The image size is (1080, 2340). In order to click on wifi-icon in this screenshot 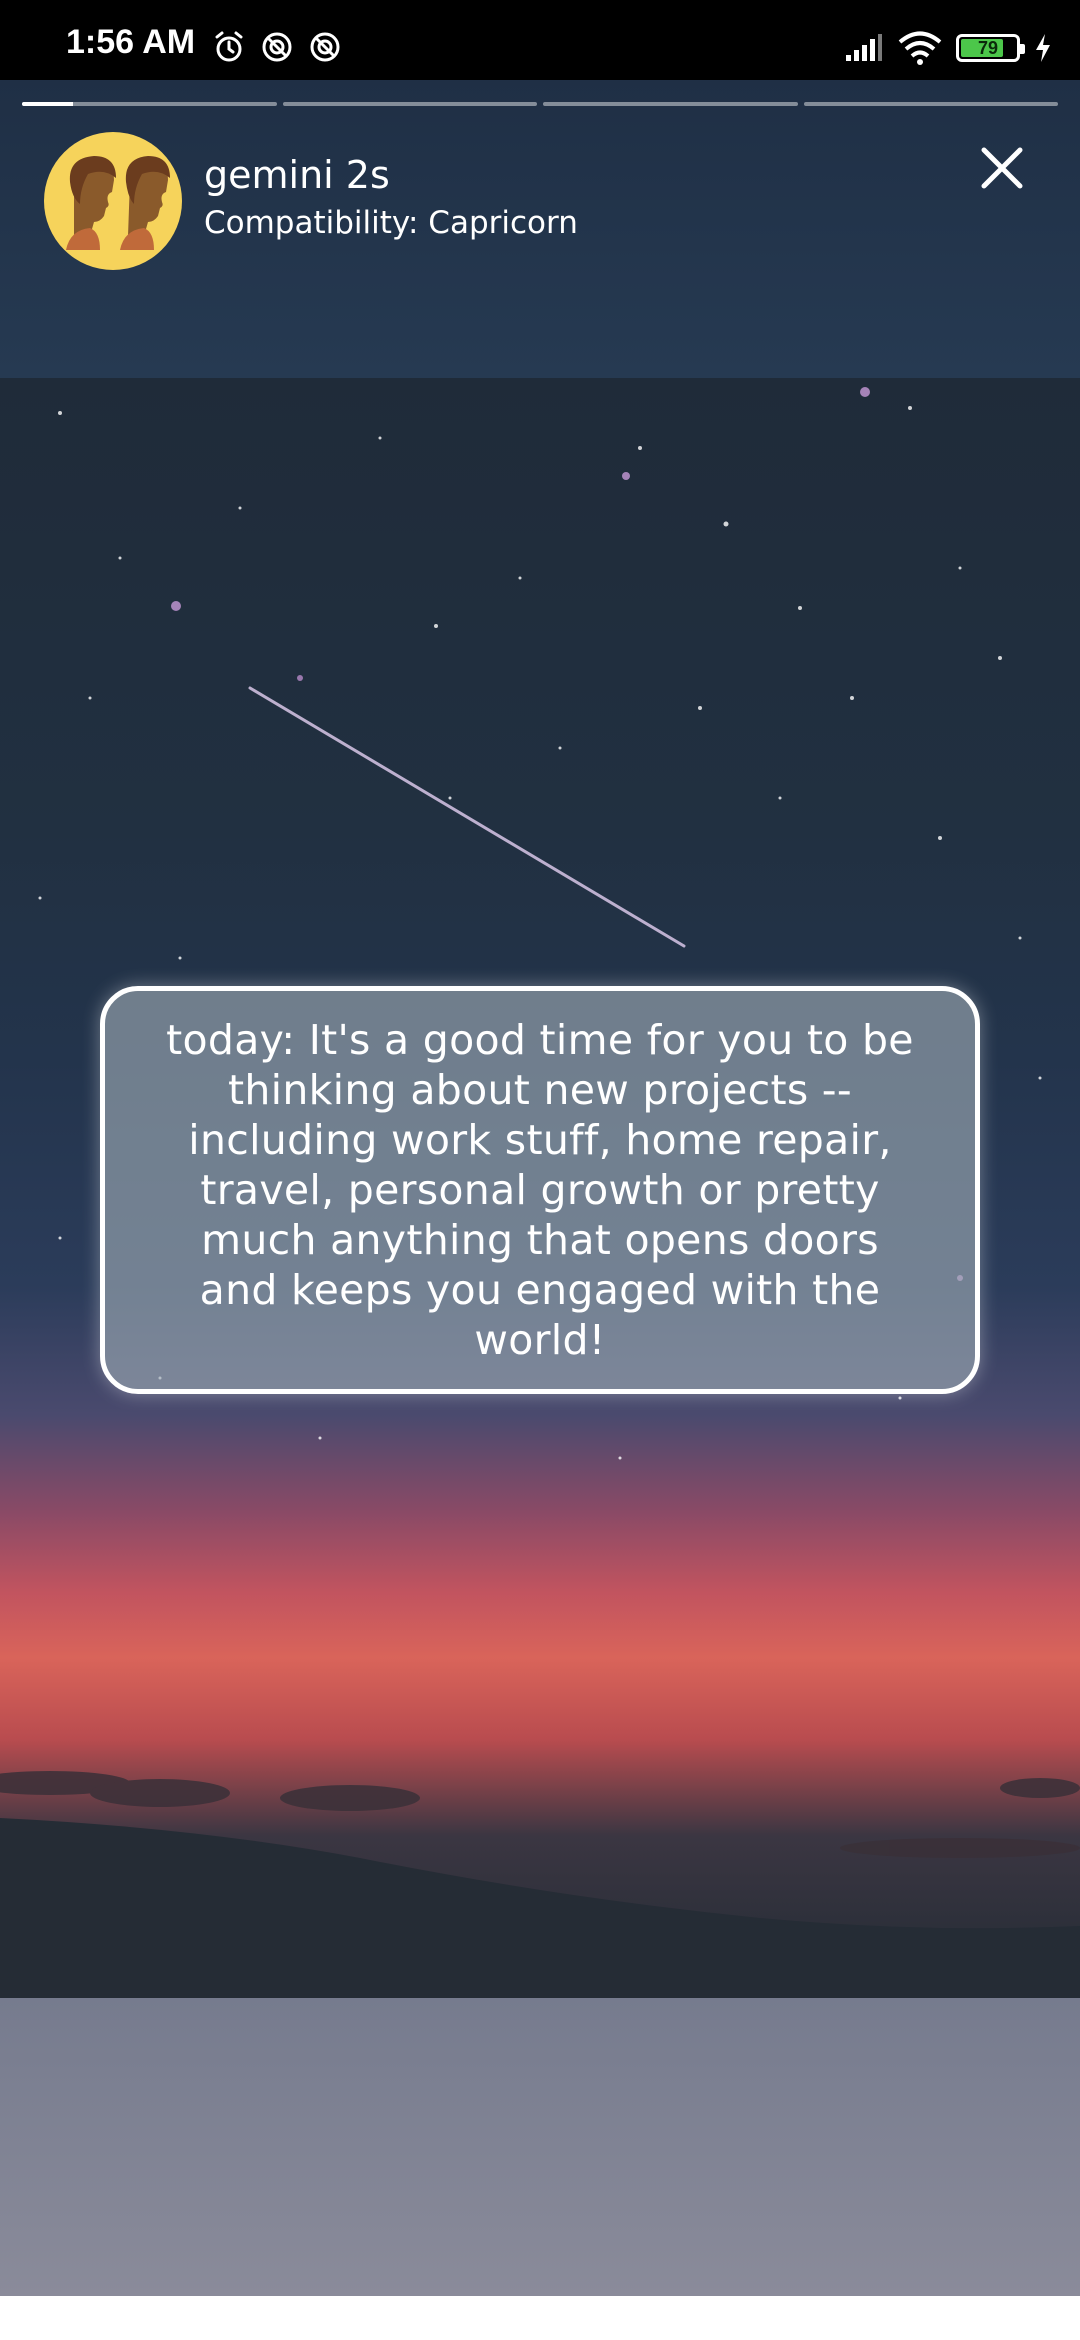, I will do `click(920, 48)`.